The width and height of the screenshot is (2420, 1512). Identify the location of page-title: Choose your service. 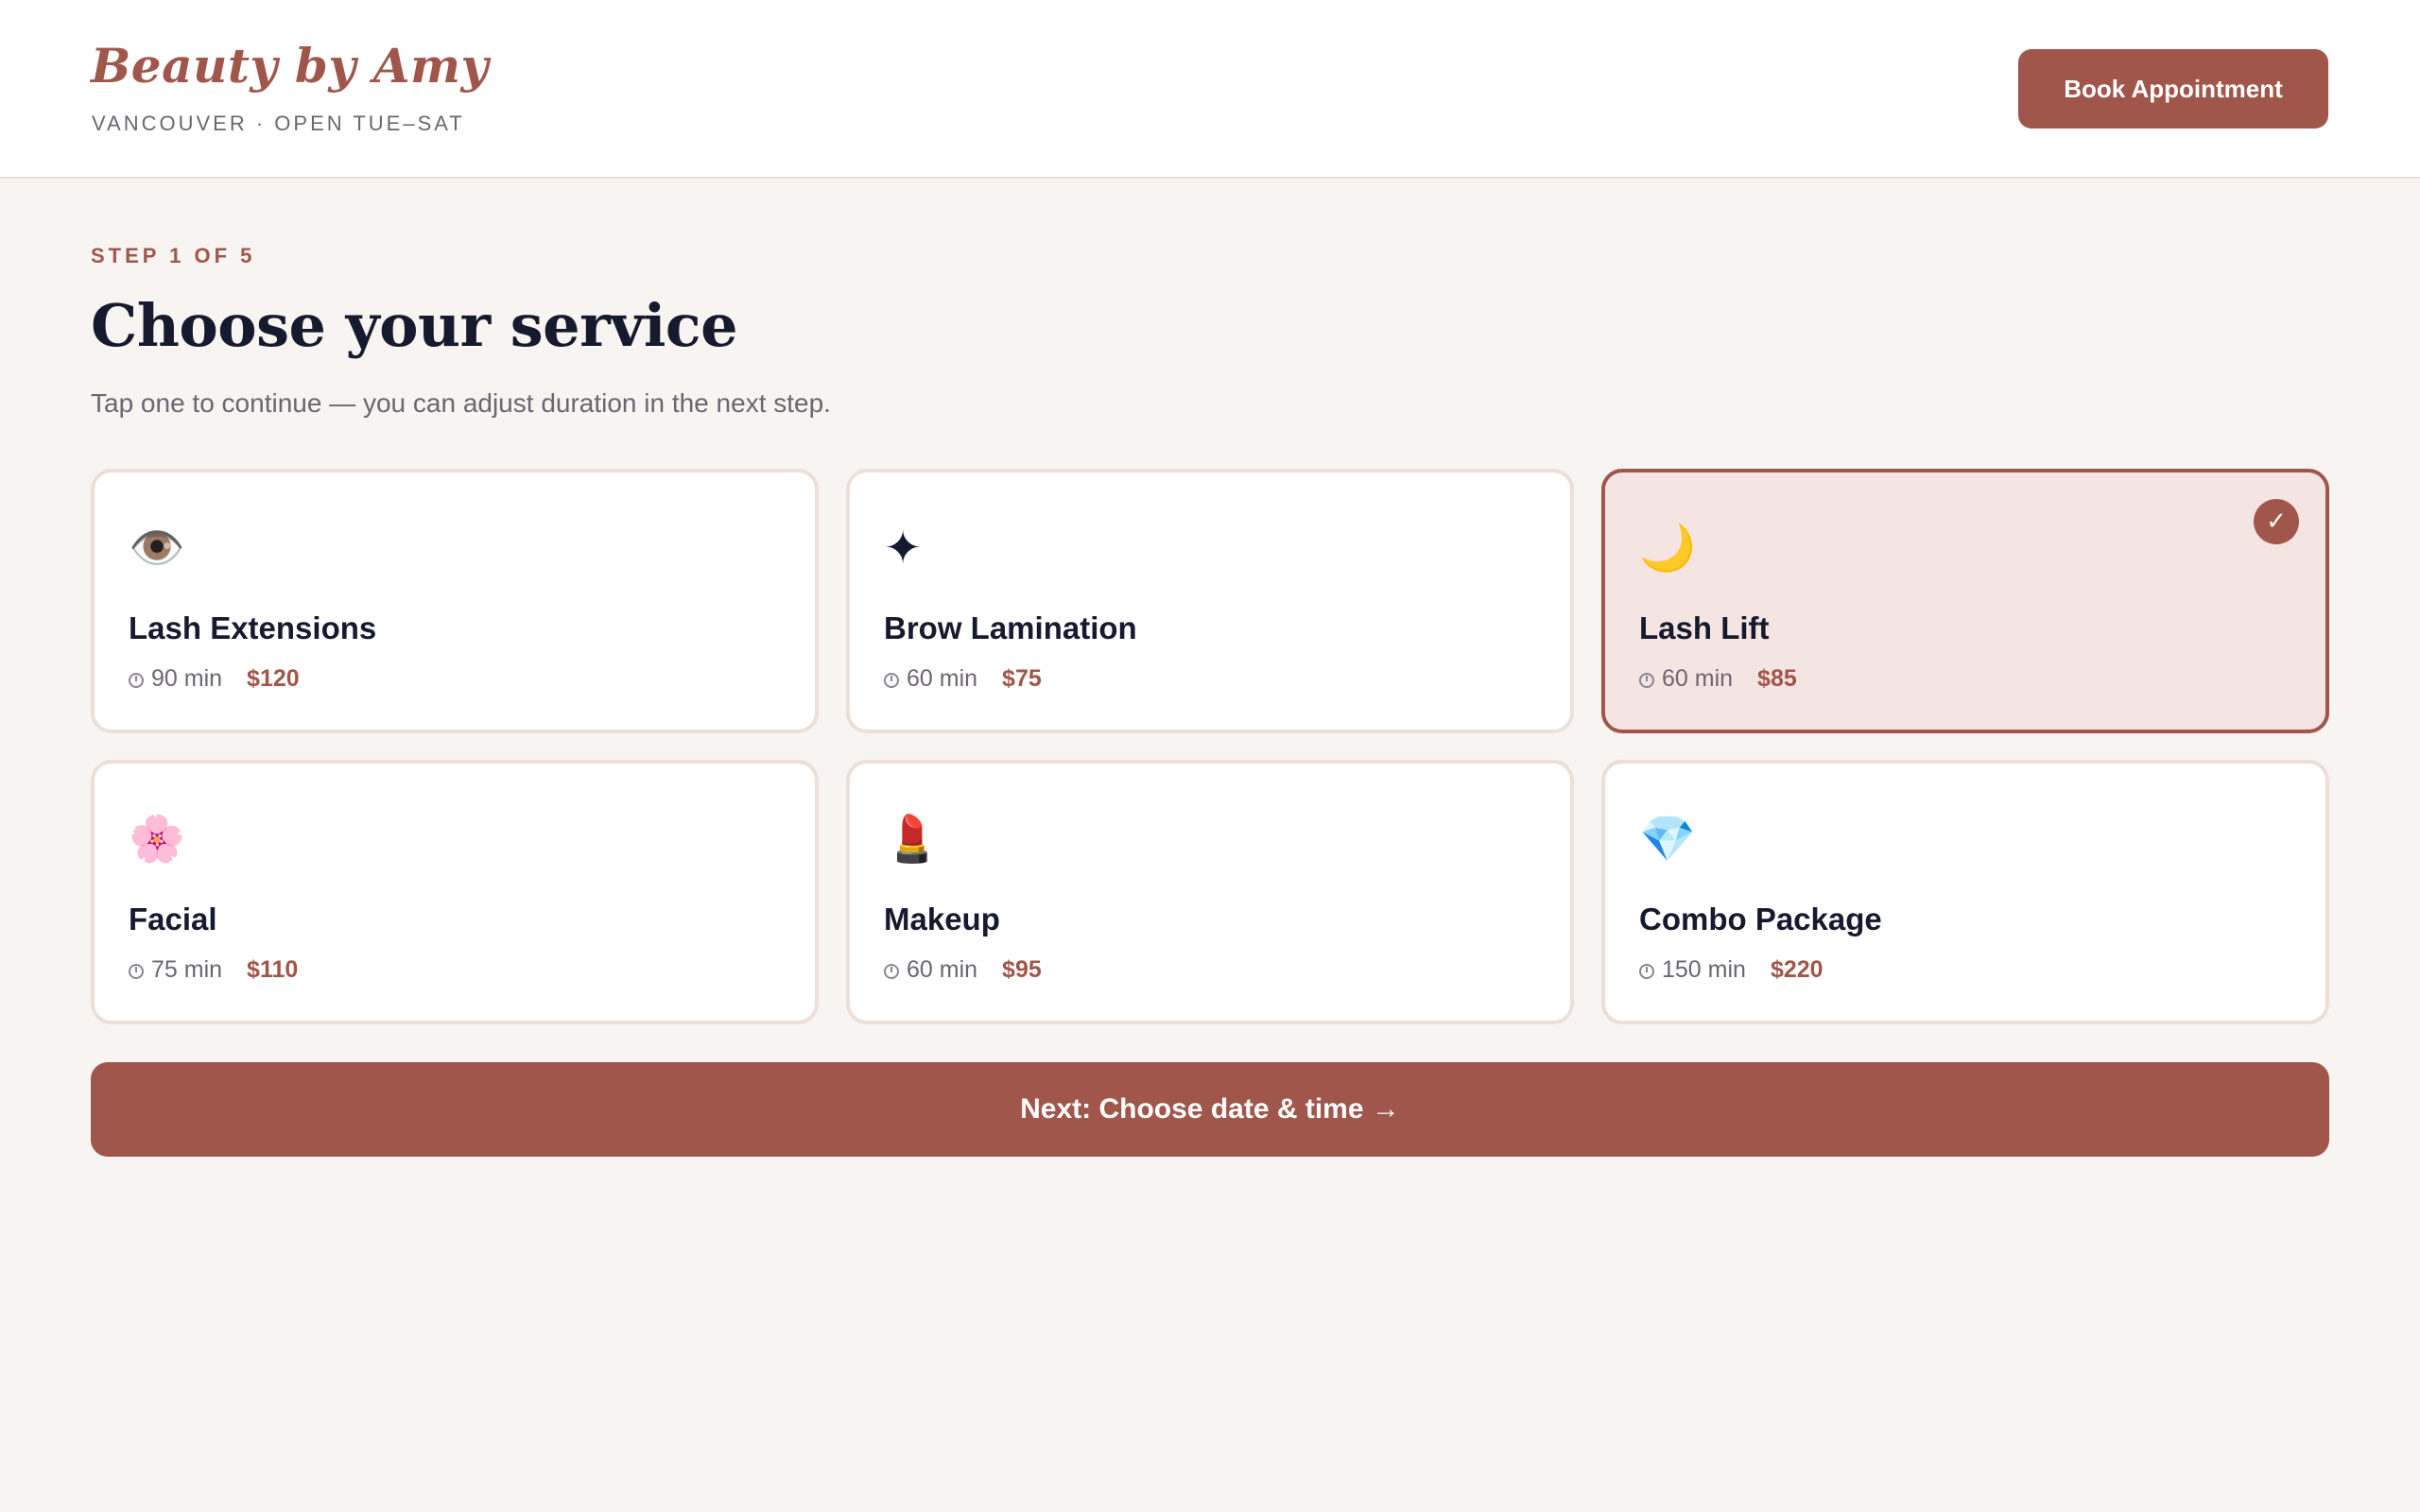
(414, 325).